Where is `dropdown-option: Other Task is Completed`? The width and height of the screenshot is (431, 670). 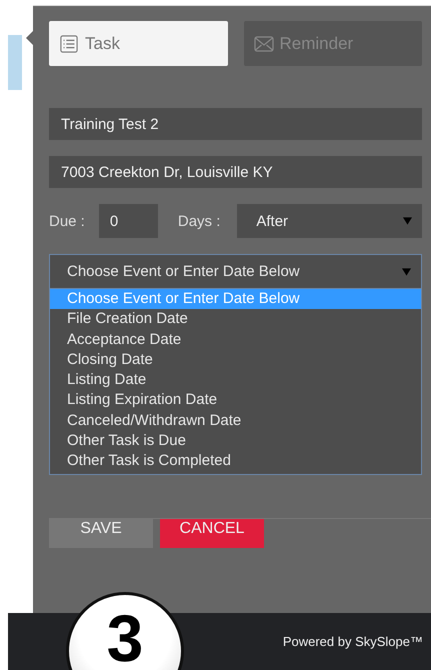 dropdown-option: Other Task is Completed is located at coordinates (235, 461).